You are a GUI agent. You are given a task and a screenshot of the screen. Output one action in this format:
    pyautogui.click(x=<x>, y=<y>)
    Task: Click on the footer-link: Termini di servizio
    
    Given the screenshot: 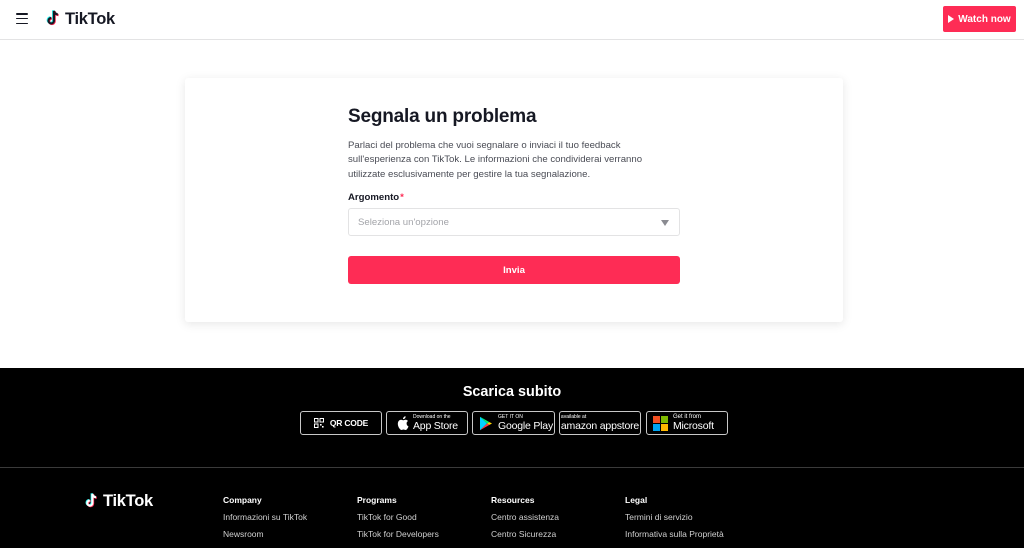 What is the action you would take?
    pyautogui.click(x=674, y=520)
    